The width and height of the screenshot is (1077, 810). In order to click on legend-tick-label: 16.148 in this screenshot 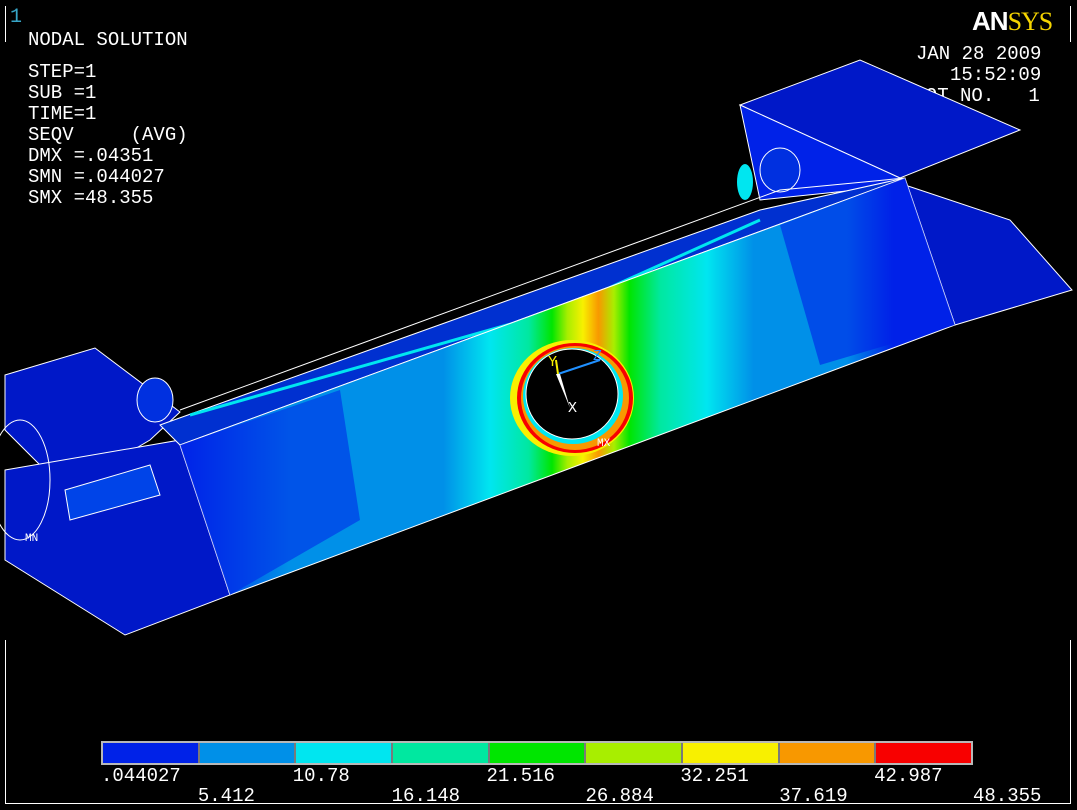, I will do `click(426, 796)`.